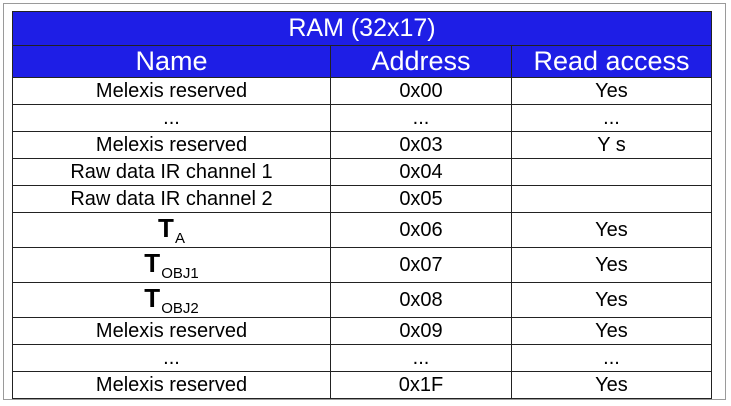 This screenshot has height=406, width=731. What do you see at coordinates (421, 385) in the screenshot?
I see `cell-address: 0x1F` at bounding box center [421, 385].